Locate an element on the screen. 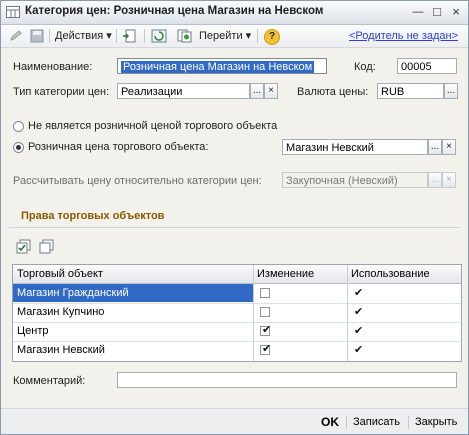  radio-retail-label: Розничная цена торгового объекта: is located at coordinates (118, 147).